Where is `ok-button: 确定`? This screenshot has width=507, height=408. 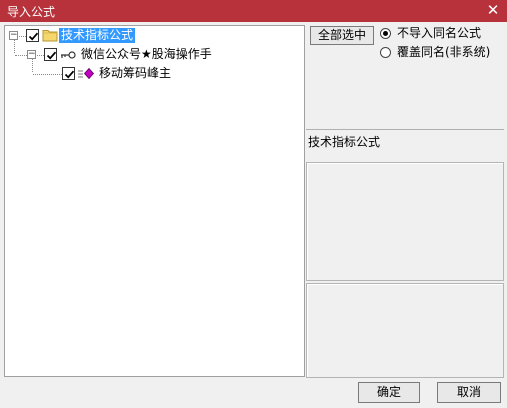 ok-button: 确定 is located at coordinates (389, 392).